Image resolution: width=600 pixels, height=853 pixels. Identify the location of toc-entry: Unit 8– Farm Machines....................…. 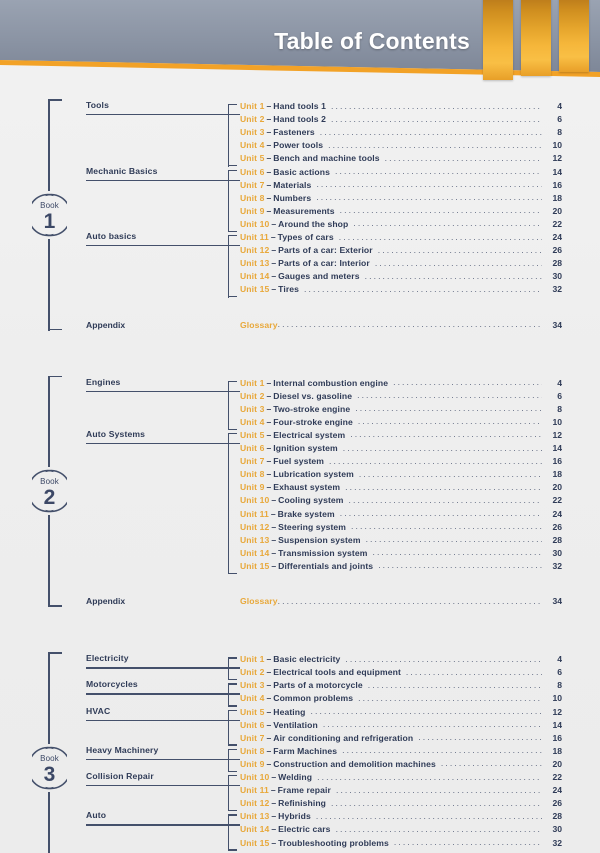
(401, 752).